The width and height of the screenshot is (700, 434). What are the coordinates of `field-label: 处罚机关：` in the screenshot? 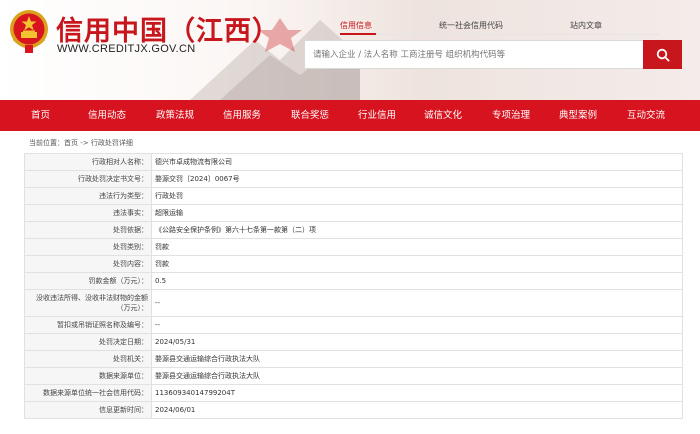 It's located at (88, 359).